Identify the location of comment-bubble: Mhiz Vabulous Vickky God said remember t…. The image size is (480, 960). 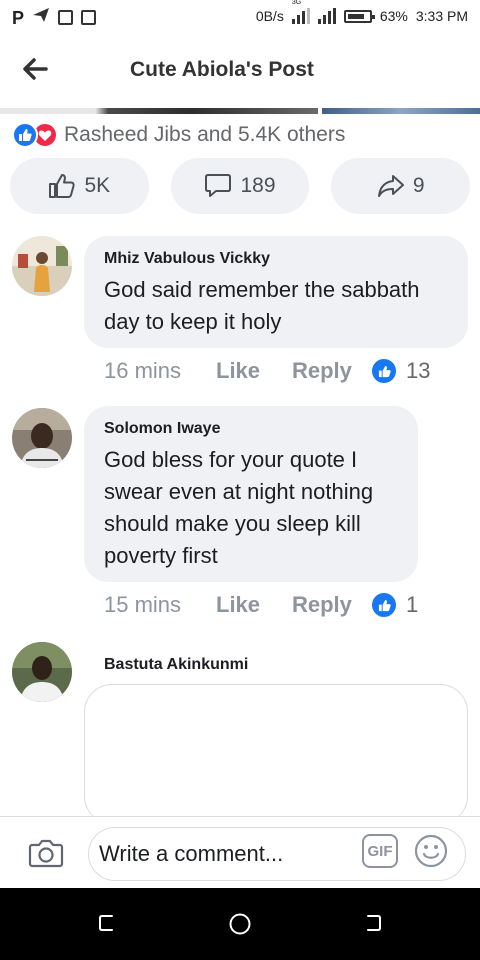
(276, 292).